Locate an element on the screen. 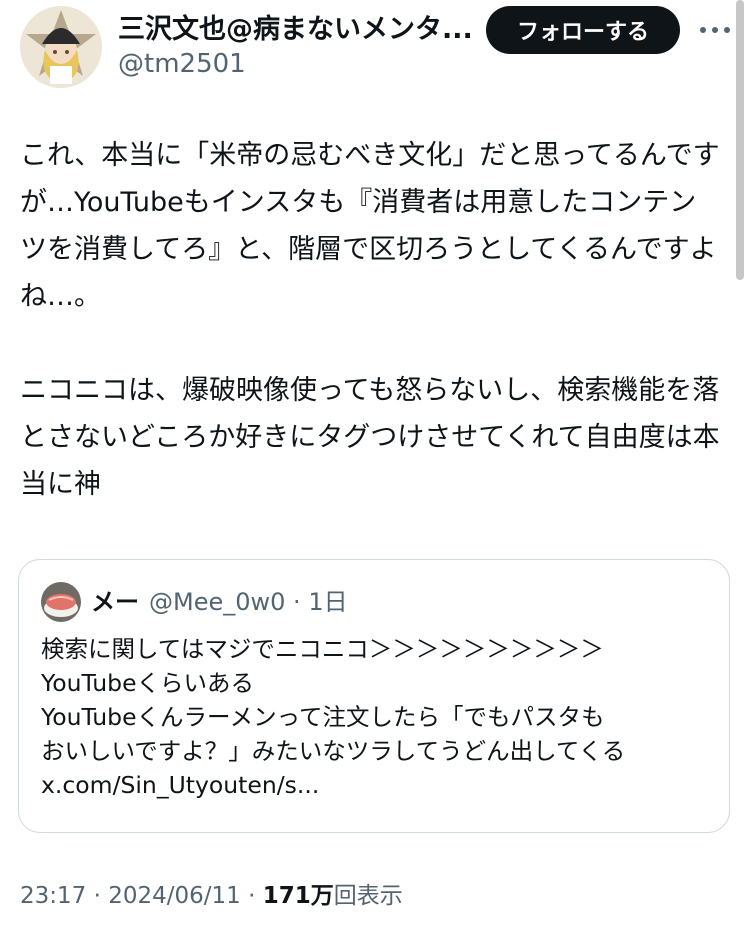  quoted-author-avatar is located at coordinates (61, 602).